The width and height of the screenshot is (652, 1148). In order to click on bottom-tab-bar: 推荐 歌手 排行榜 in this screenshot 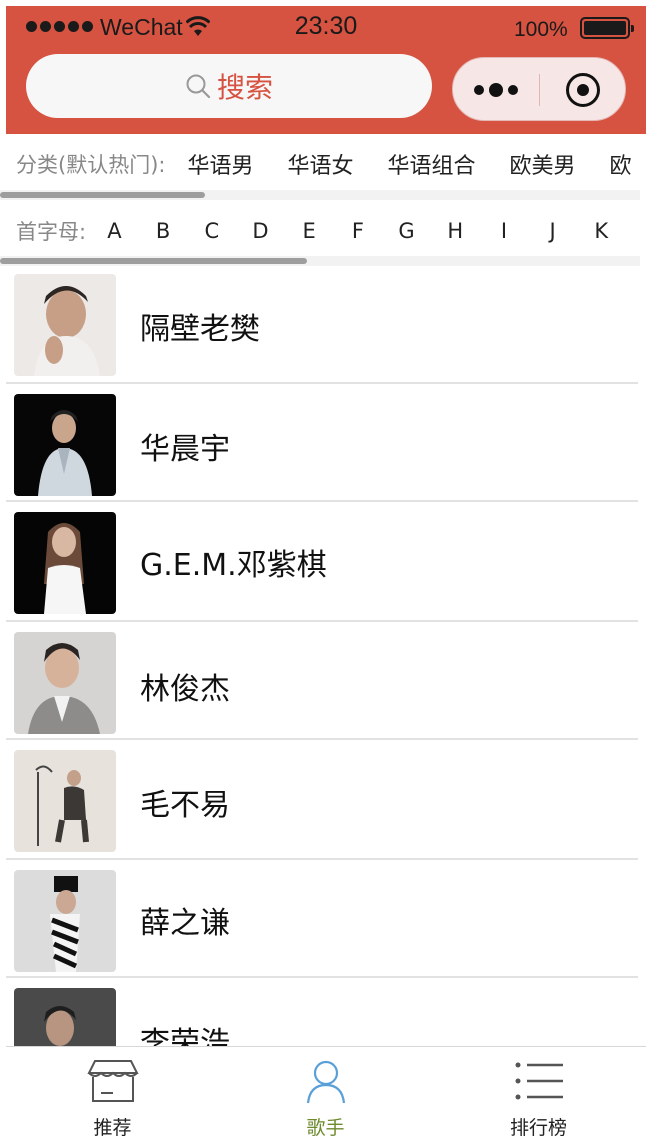, I will do `click(326, 1094)`.